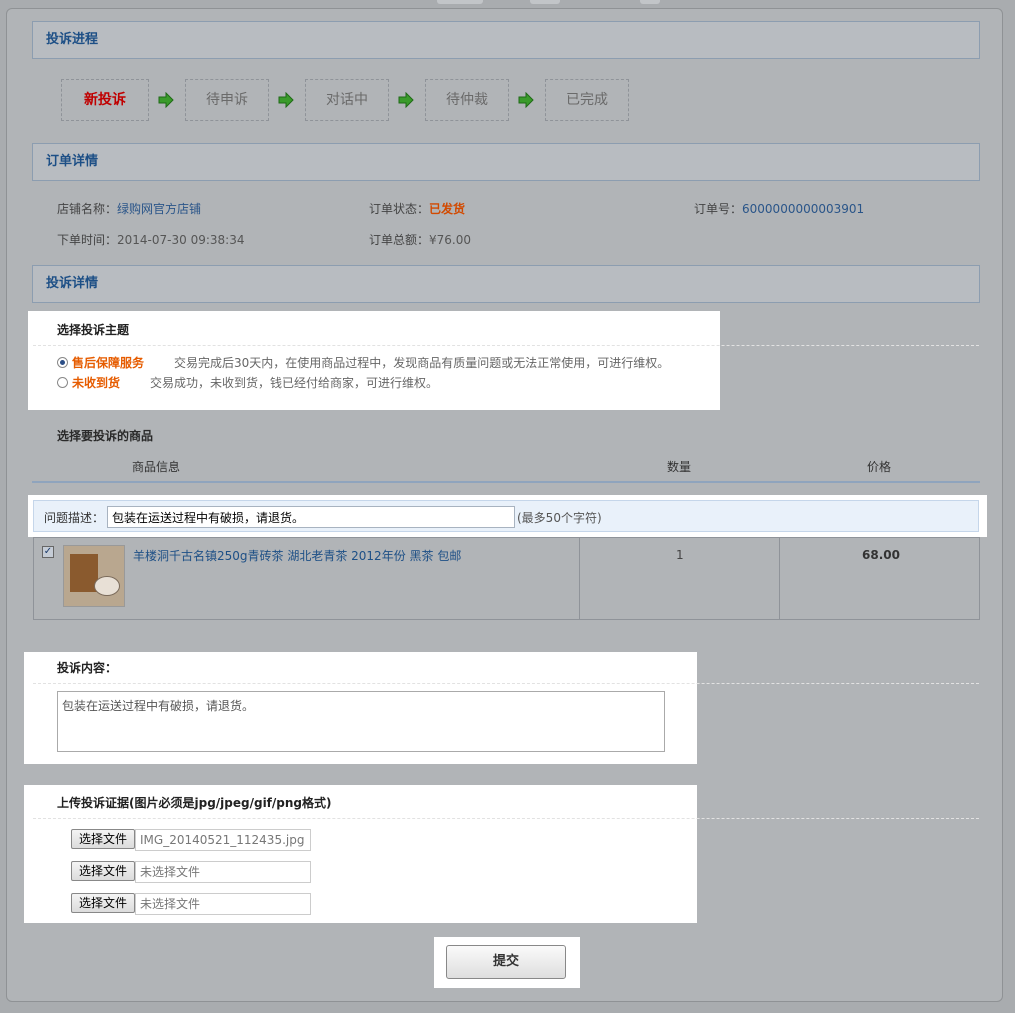 This screenshot has height=1013, width=1015. Describe the element at coordinates (559, 518) in the screenshot. I see `problem-desc-hint: (最多50个字符)` at that location.